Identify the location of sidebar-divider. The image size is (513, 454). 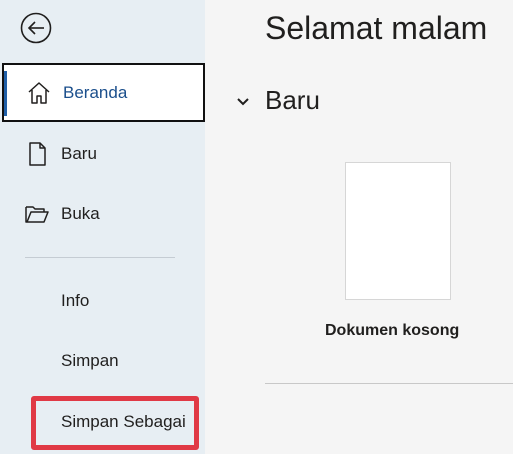
(100, 257).